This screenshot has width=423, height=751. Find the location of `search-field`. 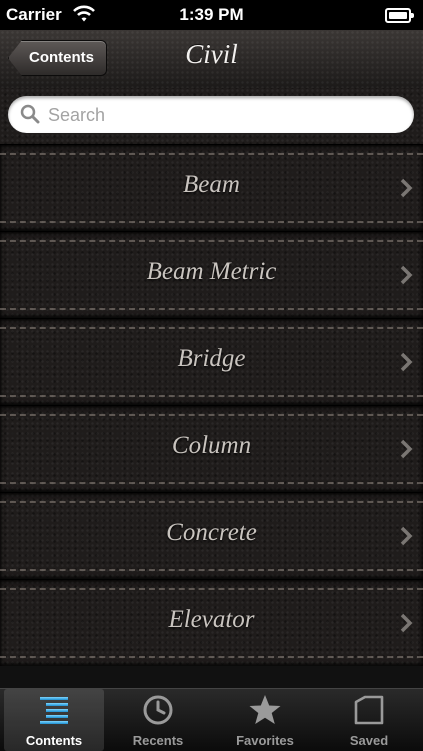

search-field is located at coordinates (211, 115).